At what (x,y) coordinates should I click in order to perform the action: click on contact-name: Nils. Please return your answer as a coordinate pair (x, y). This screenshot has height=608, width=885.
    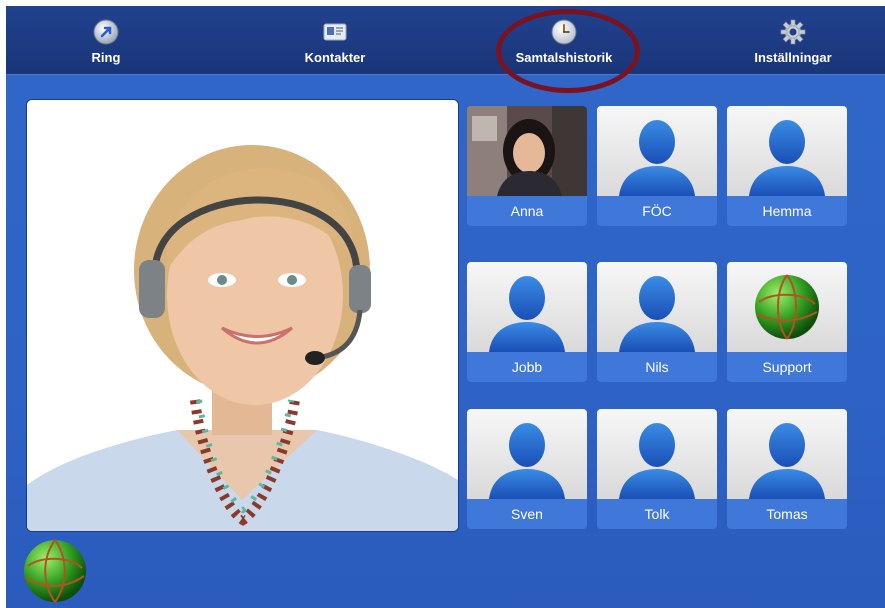
    Looking at the image, I should click on (657, 367).